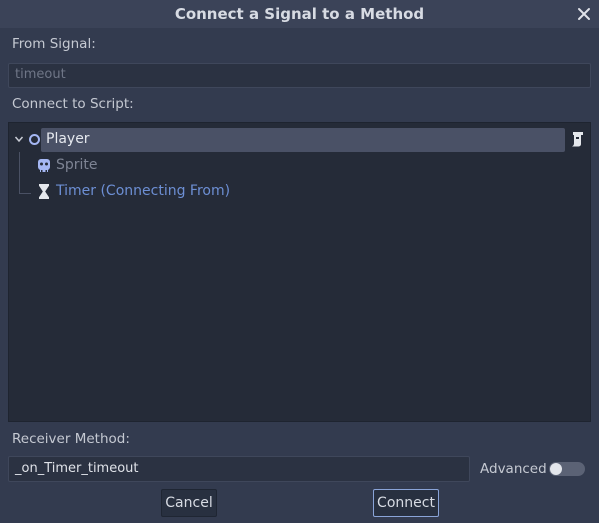 This screenshot has width=599, height=523. What do you see at coordinates (143, 191) in the screenshot?
I see `tree-item-label: Timer (Connecting From)` at bounding box center [143, 191].